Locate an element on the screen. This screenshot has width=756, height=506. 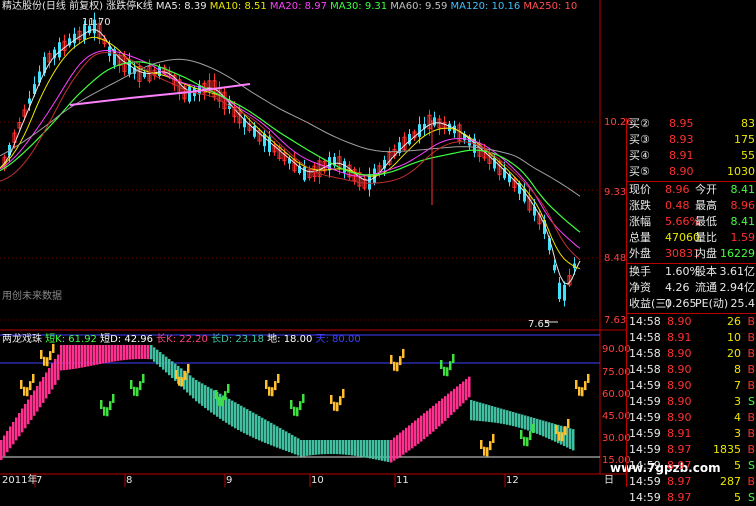
trade-row: 14:58 8.90 26 B is located at coordinates (691, 322).